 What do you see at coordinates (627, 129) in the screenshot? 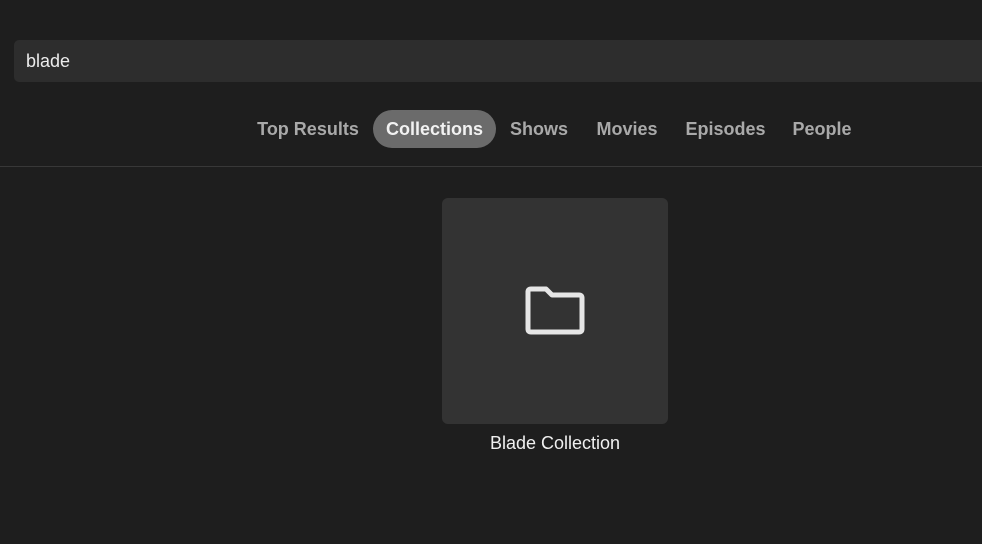
I see `tab-movies: Movies` at bounding box center [627, 129].